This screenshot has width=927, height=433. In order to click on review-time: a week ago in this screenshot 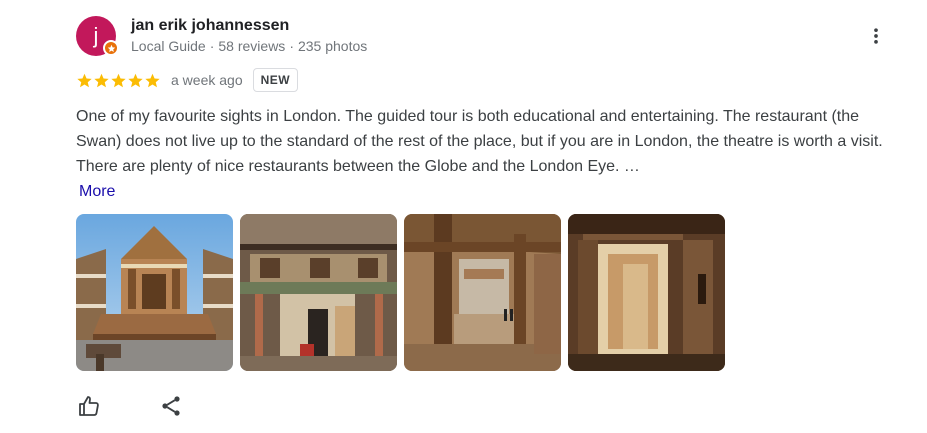, I will do `click(207, 80)`.